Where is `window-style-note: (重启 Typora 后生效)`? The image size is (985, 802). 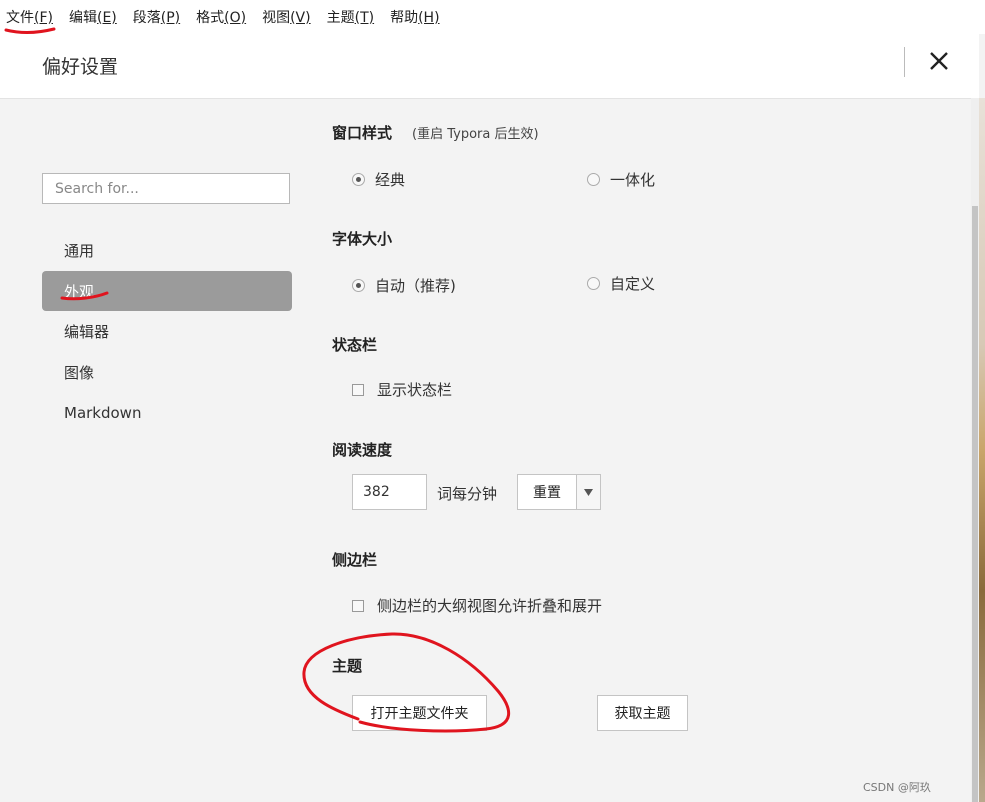 window-style-note: (重启 Typora 后生效) is located at coordinates (475, 134).